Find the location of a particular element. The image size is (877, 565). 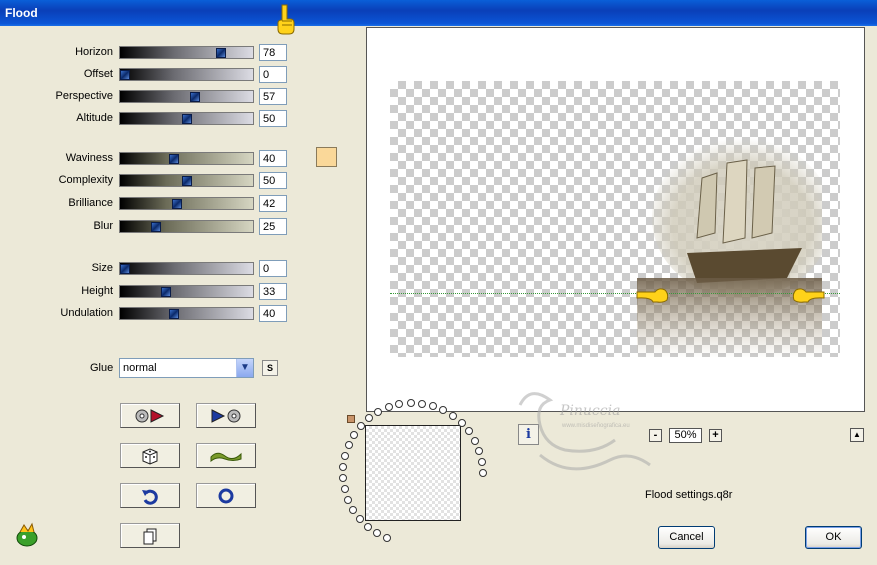

randomize-back-button is located at coordinates (150, 415).